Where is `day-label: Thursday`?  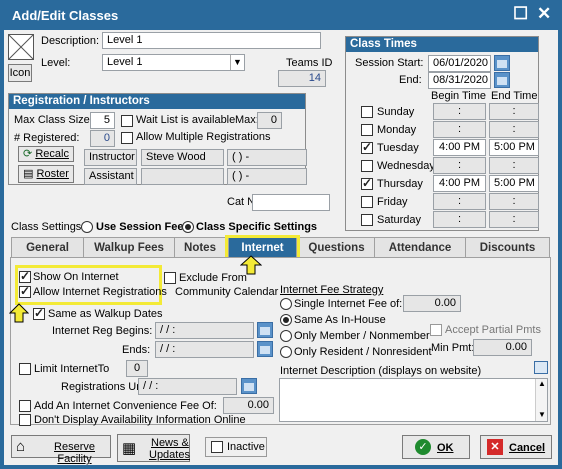 day-label: Thursday is located at coordinates (400, 184).